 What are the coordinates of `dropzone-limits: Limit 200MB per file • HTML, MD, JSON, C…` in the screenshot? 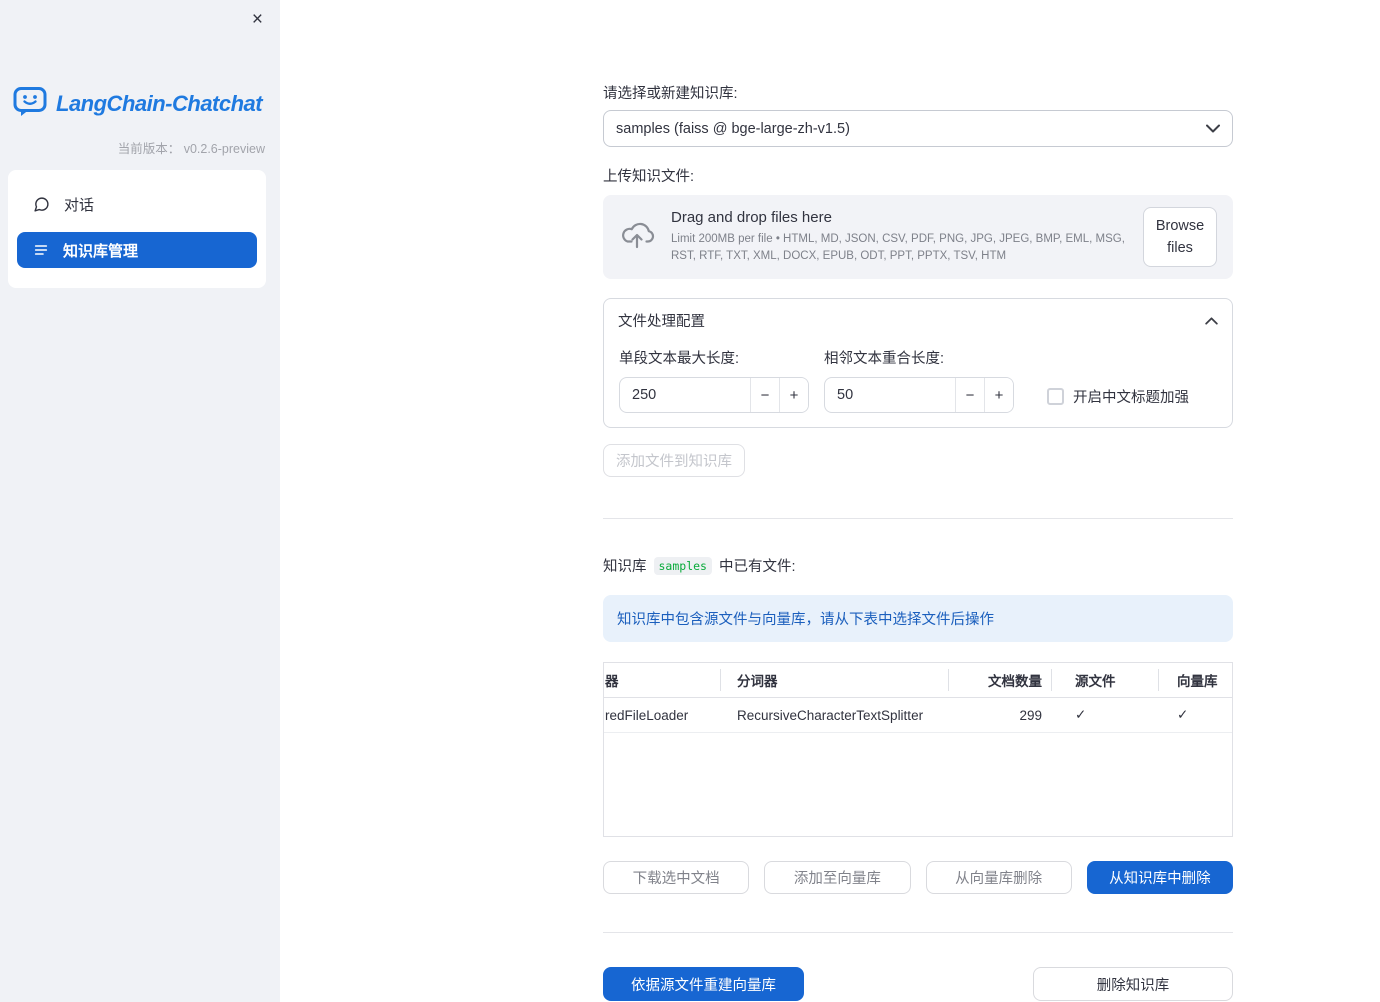 It's located at (898, 247).